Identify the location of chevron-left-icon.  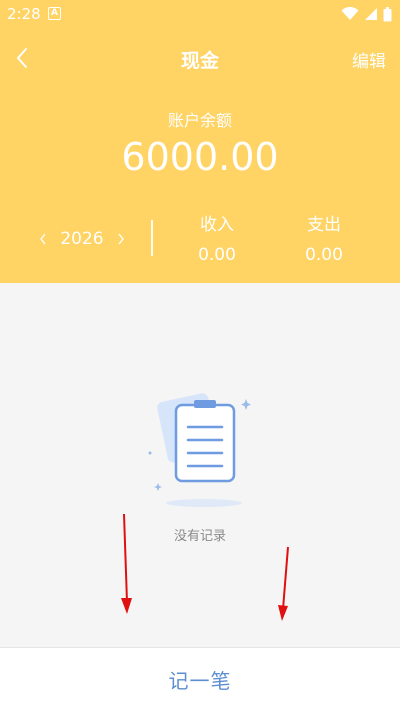
(43, 239).